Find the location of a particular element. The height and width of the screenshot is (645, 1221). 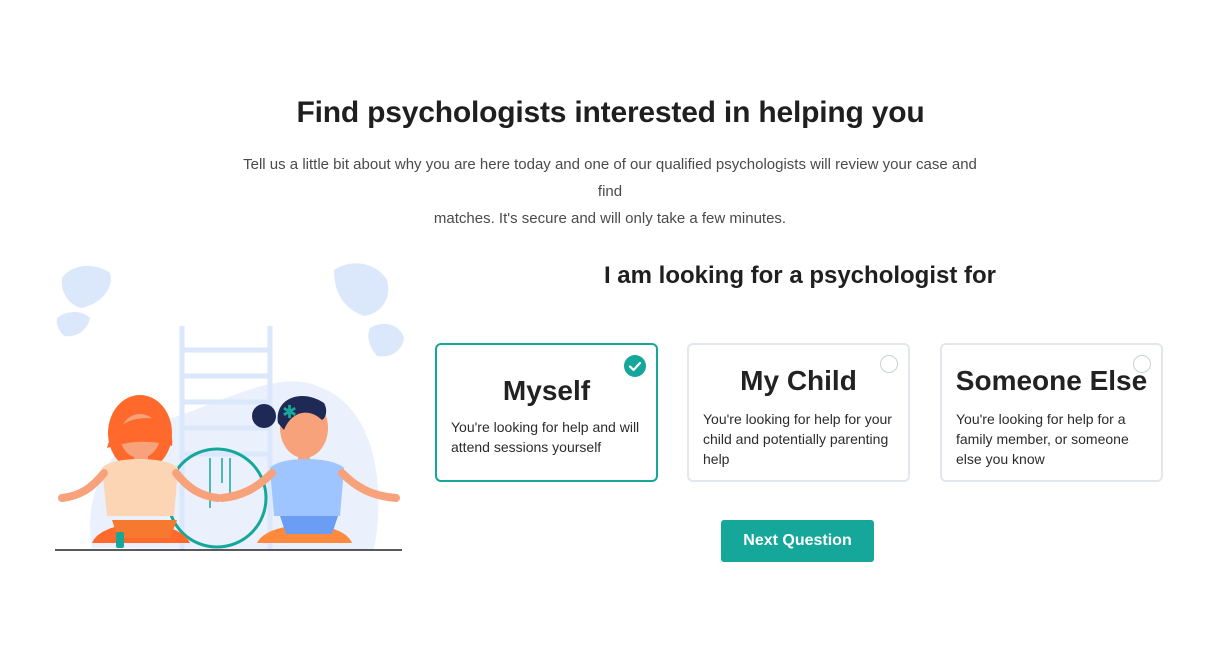

question-title: I am looking for a psychologist for is located at coordinates (800, 275).